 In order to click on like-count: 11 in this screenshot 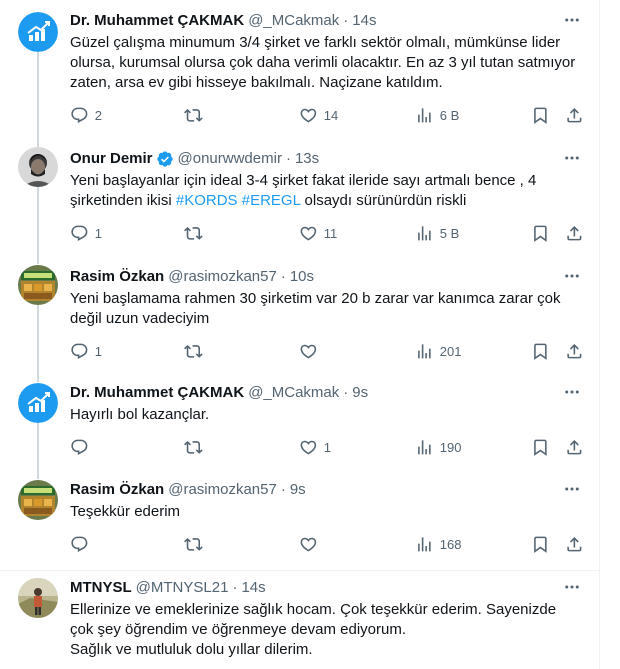, I will do `click(330, 233)`.